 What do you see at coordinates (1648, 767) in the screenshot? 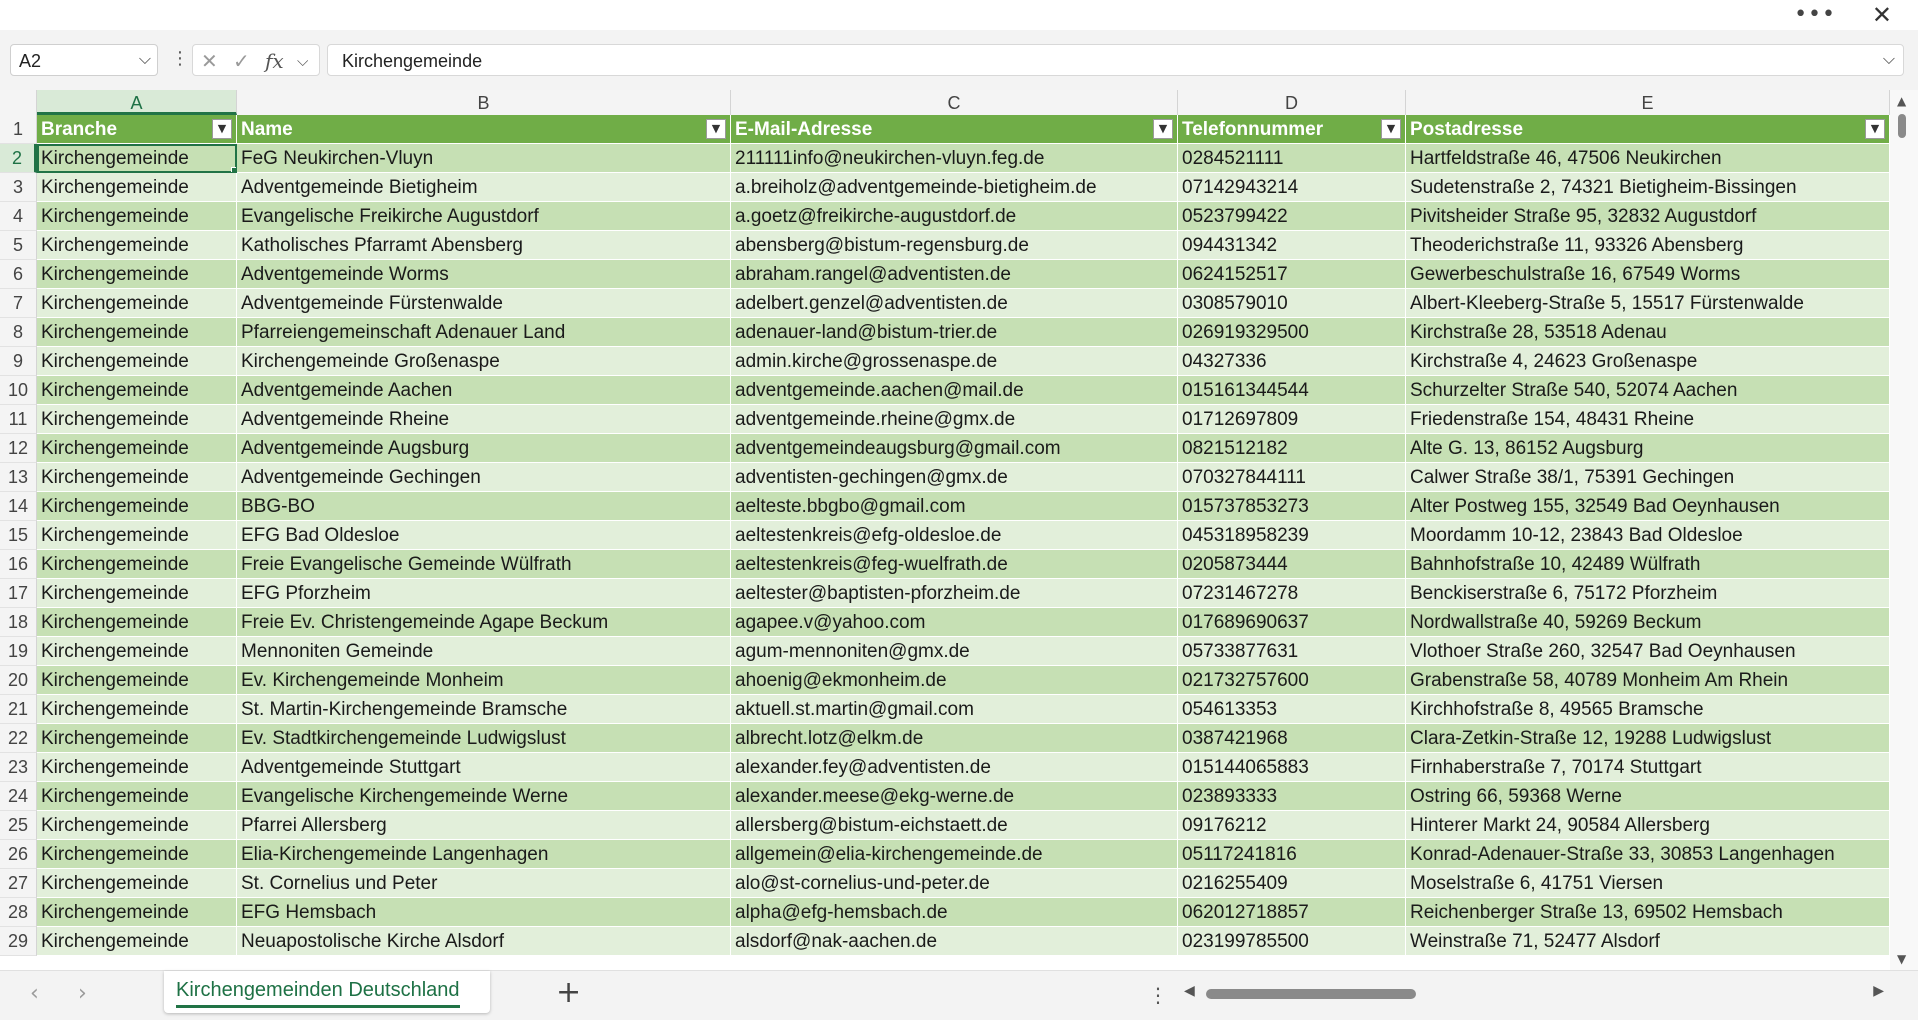
I see `cell-address: Firnhaberstraße 7, 70174 Stuttgart` at bounding box center [1648, 767].